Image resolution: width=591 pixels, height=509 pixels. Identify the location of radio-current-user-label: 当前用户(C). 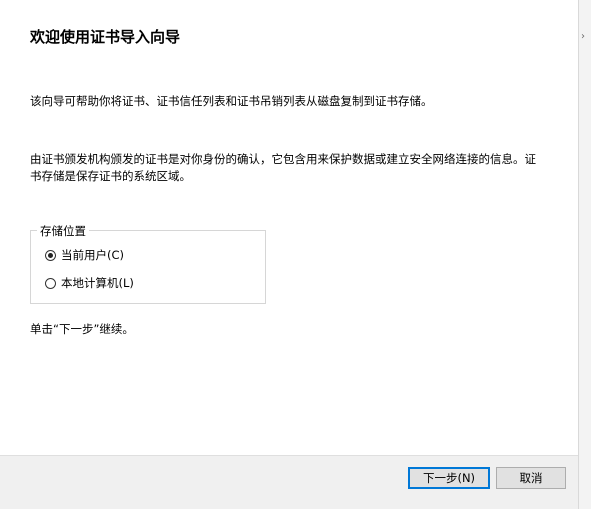
(93, 255).